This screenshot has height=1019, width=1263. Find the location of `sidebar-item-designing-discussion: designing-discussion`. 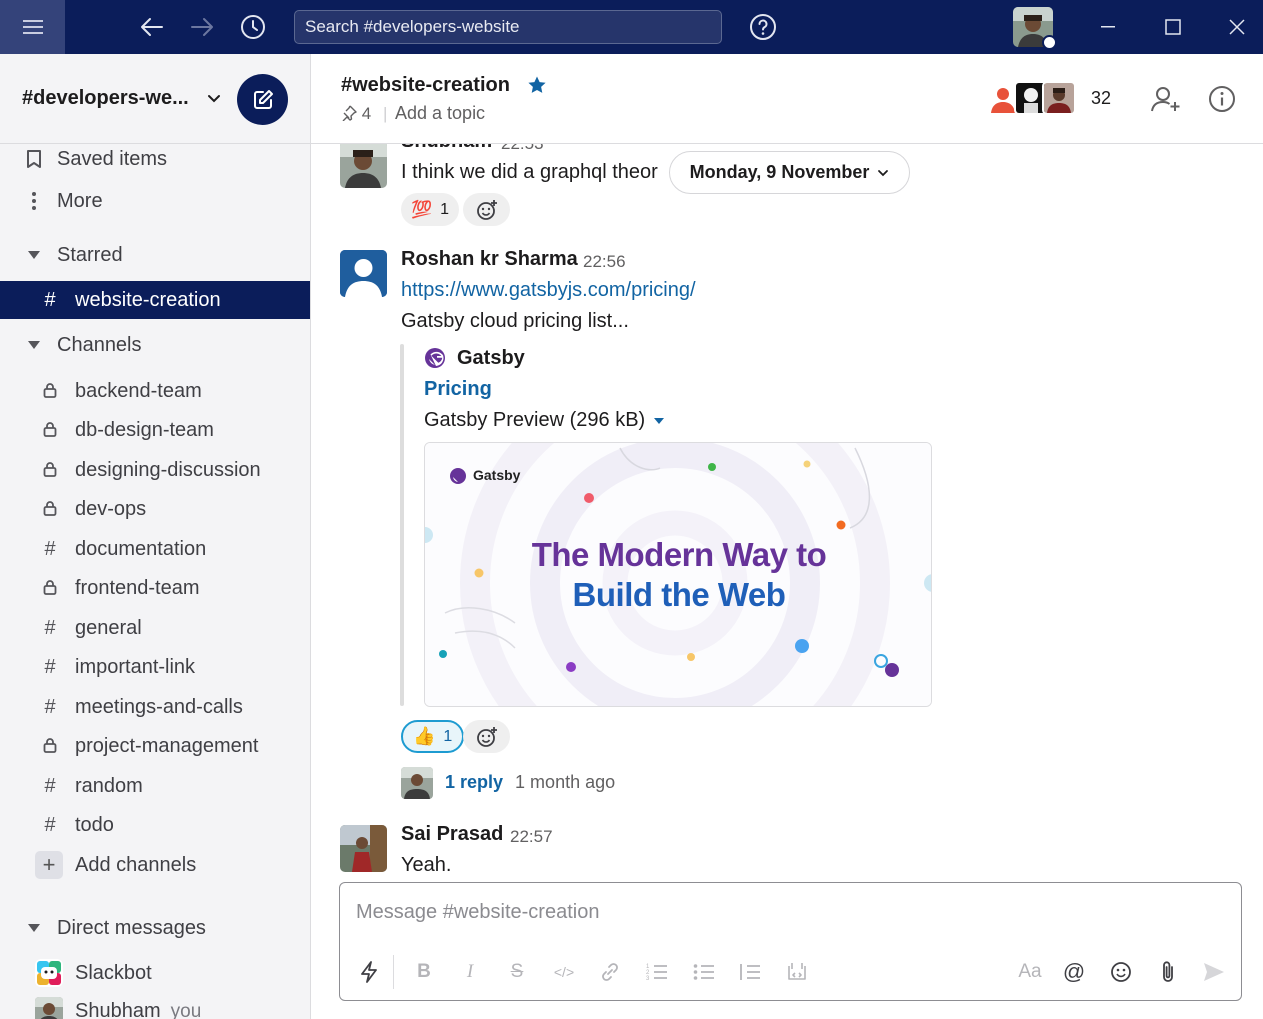

sidebar-item-designing-discussion: designing-discussion is located at coordinates (155, 470).